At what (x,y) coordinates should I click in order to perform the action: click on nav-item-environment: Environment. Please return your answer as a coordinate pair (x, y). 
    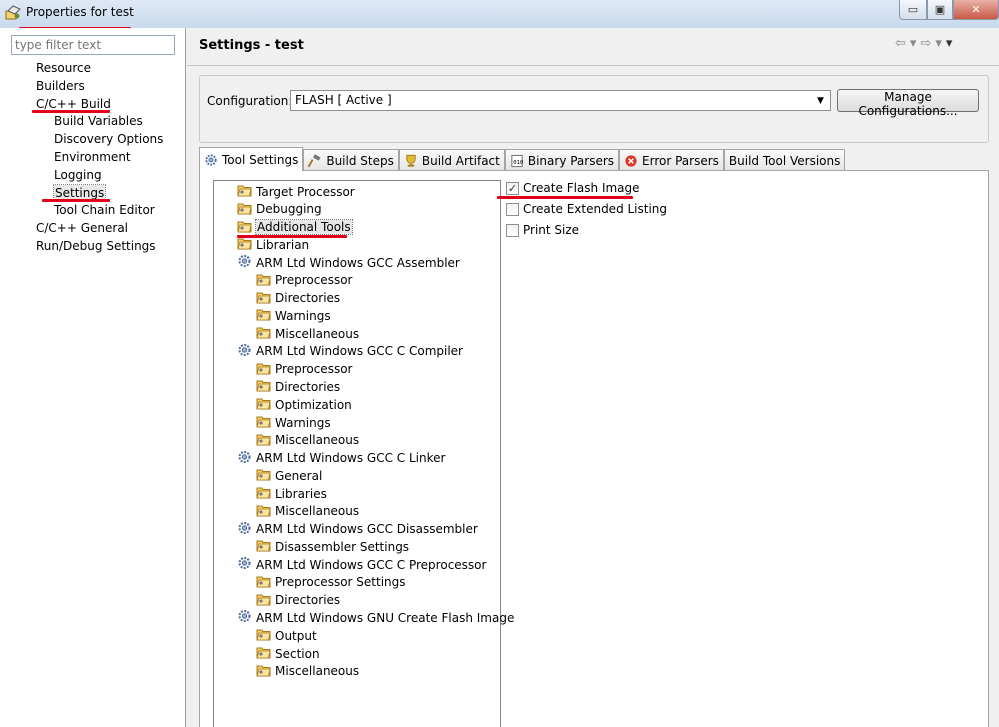
    Looking at the image, I should click on (92, 157).